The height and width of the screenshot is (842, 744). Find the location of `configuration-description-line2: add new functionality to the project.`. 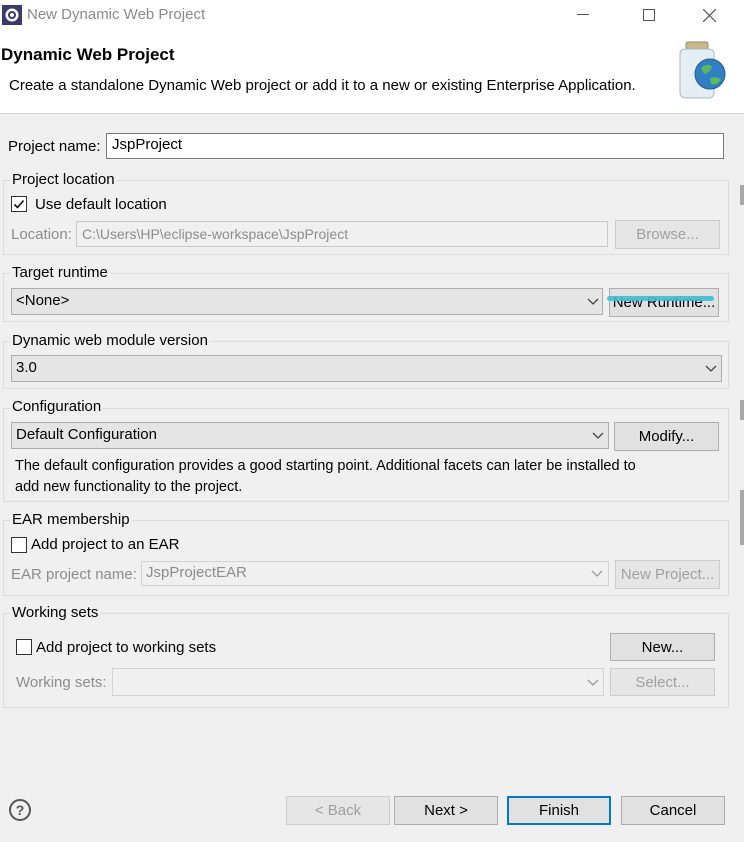

configuration-description-line2: add new functionality to the project. is located at coordinates (129, 487).